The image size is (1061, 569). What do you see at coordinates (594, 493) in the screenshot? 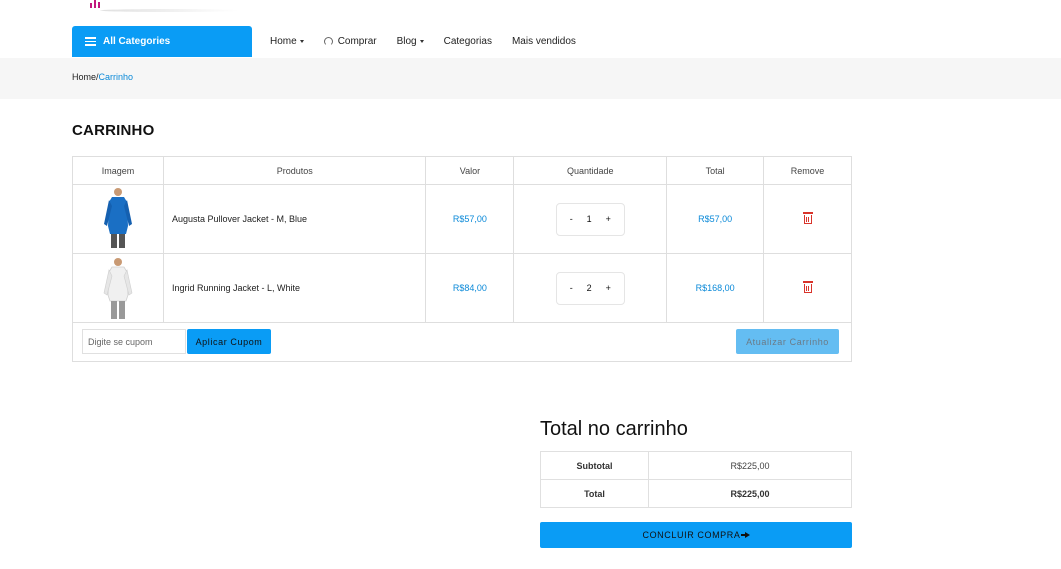
I see `total-label: Total` at bounding box center [594, 493].